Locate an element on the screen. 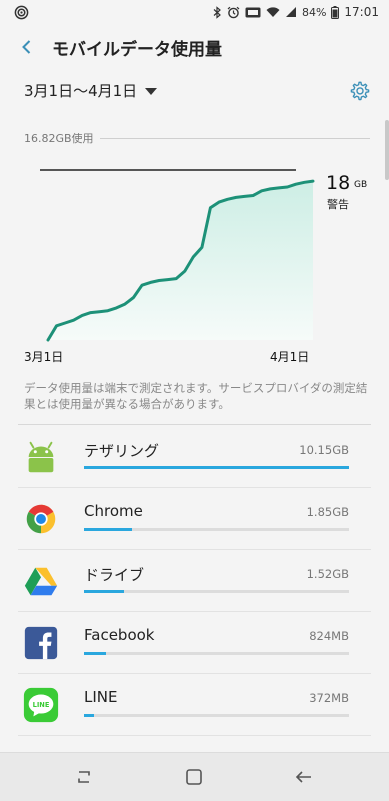  home-icon is located at coordinates (194, 777).